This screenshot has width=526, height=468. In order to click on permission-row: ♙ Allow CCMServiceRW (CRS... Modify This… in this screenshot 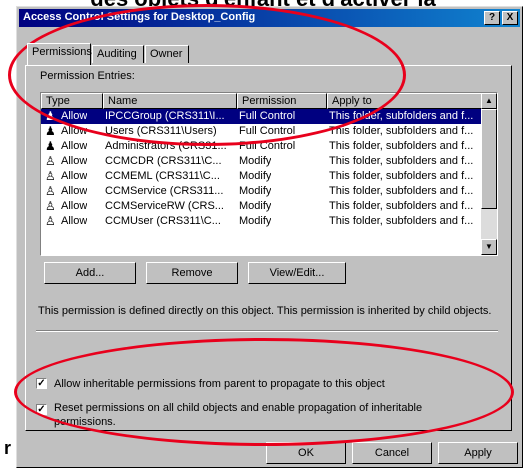, I will do `click(263, 206)`.